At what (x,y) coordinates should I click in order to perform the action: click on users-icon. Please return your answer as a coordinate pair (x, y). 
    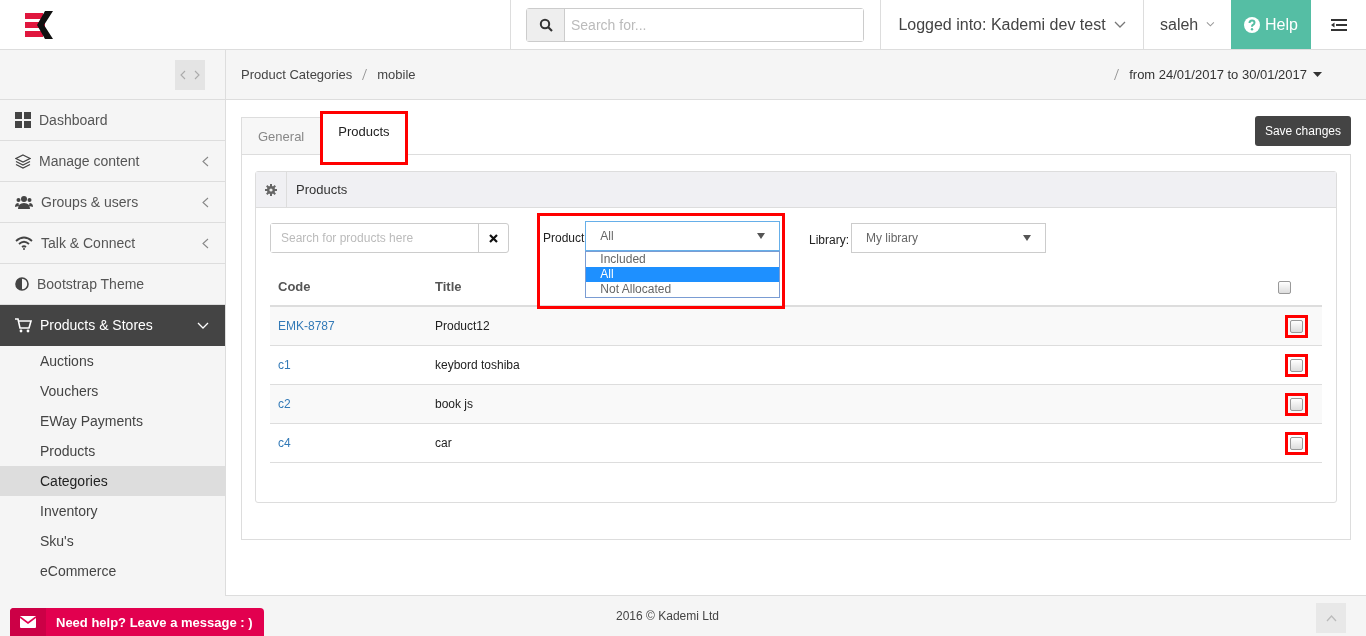
    Looking at the image, I should click on (24, 202).